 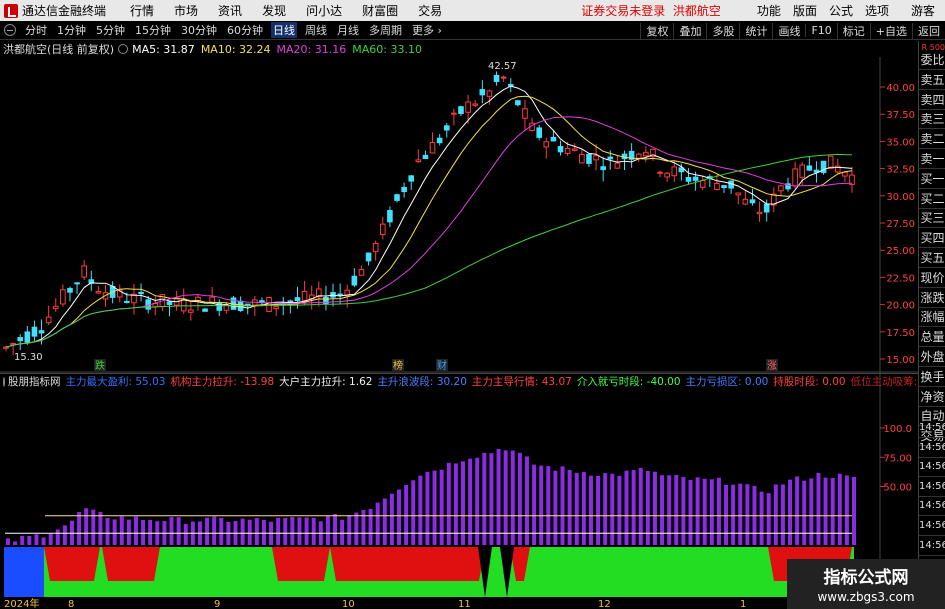 I want to click on indicator-options-icon, so click(x=4, y=381).